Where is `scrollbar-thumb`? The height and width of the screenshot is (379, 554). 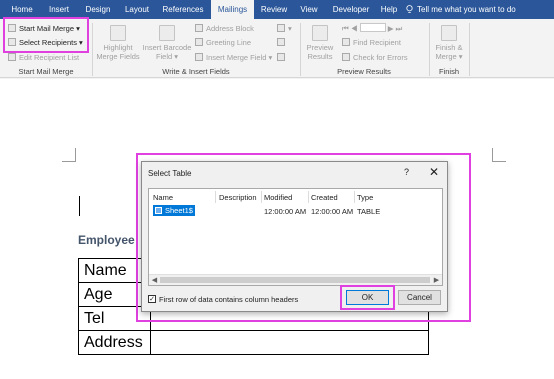 scrollbar-thumb is located at coordinates (295, 280).